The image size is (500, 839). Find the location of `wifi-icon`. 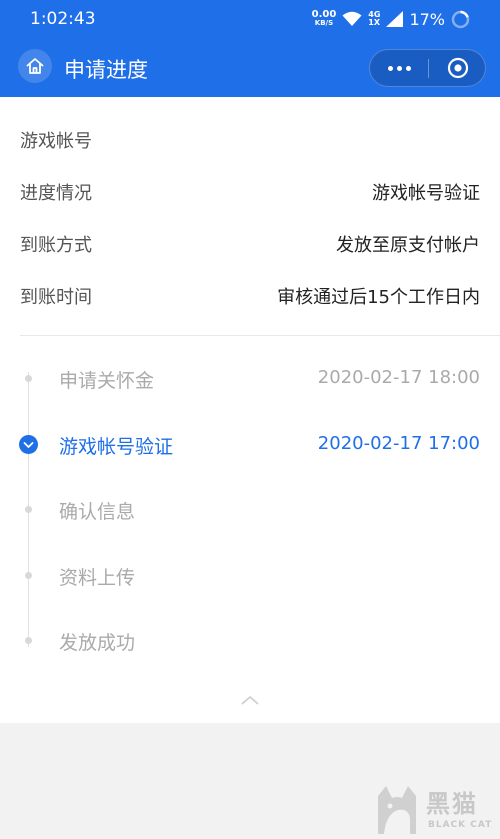

wifi-icon is located at coordinates (352, 18).